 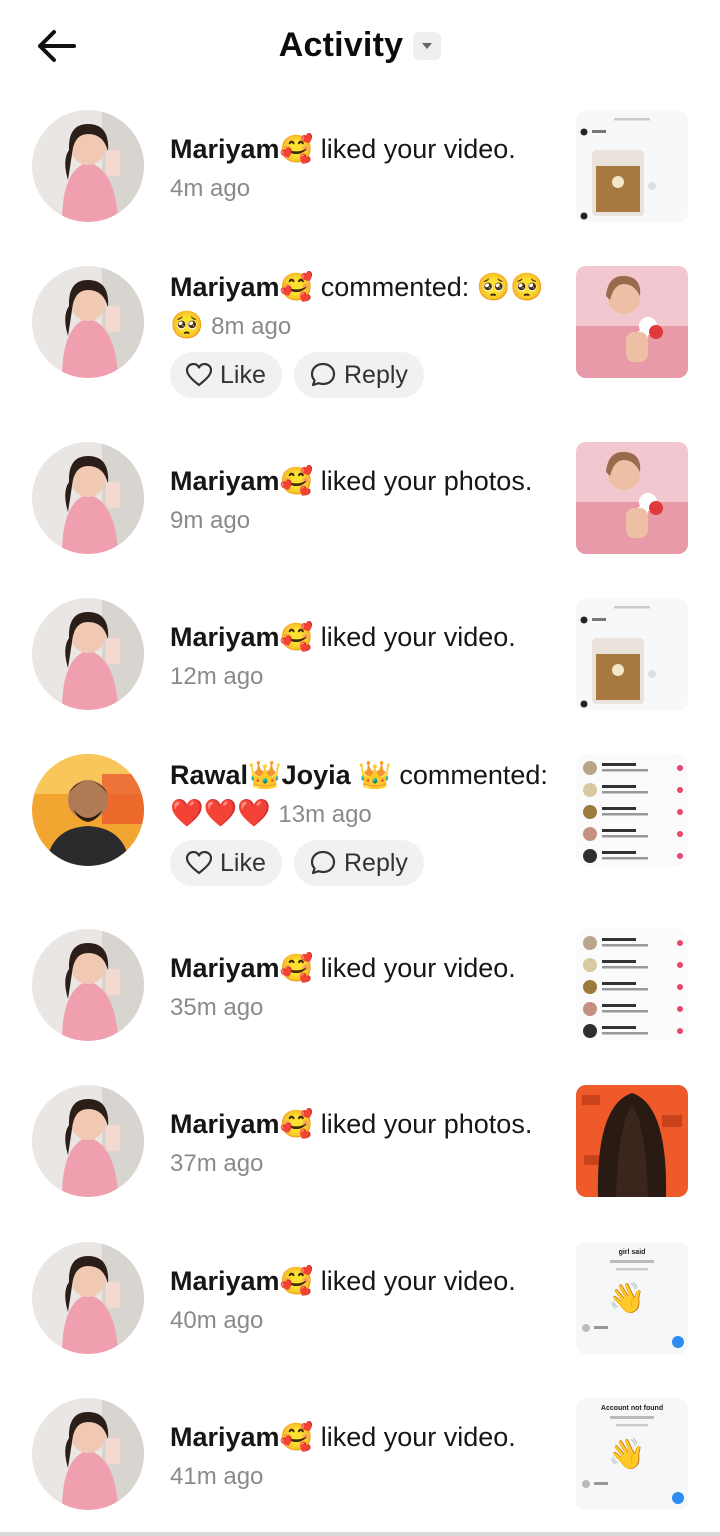 What do you see at coordinates (217, 1007) in the screenshot?
I see `timestamp: 35m ago` at bounding box center [217, 1007].